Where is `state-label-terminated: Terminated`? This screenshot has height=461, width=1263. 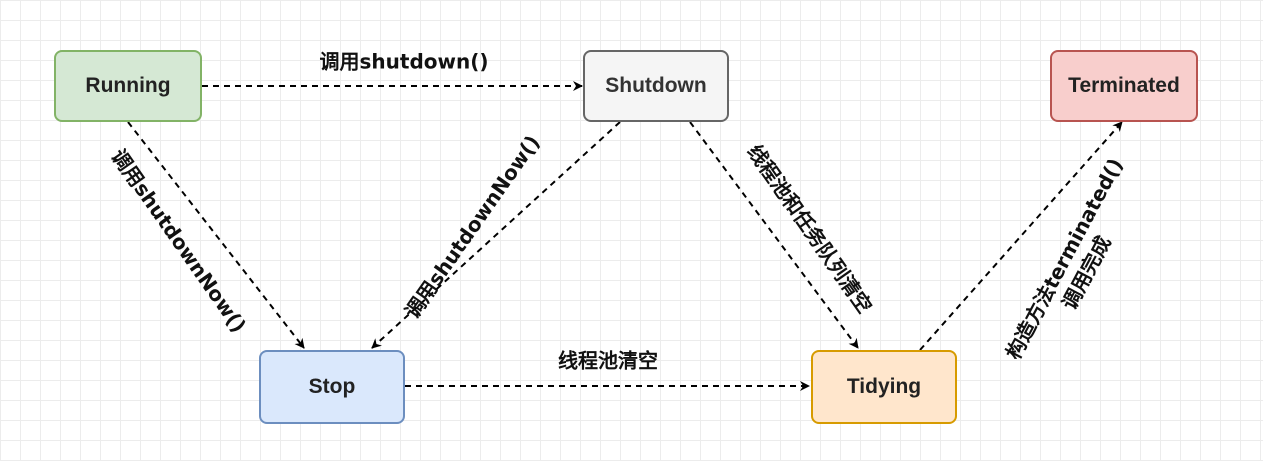
state-label-terminated: Terminated is located at coordinates (1124, 85).